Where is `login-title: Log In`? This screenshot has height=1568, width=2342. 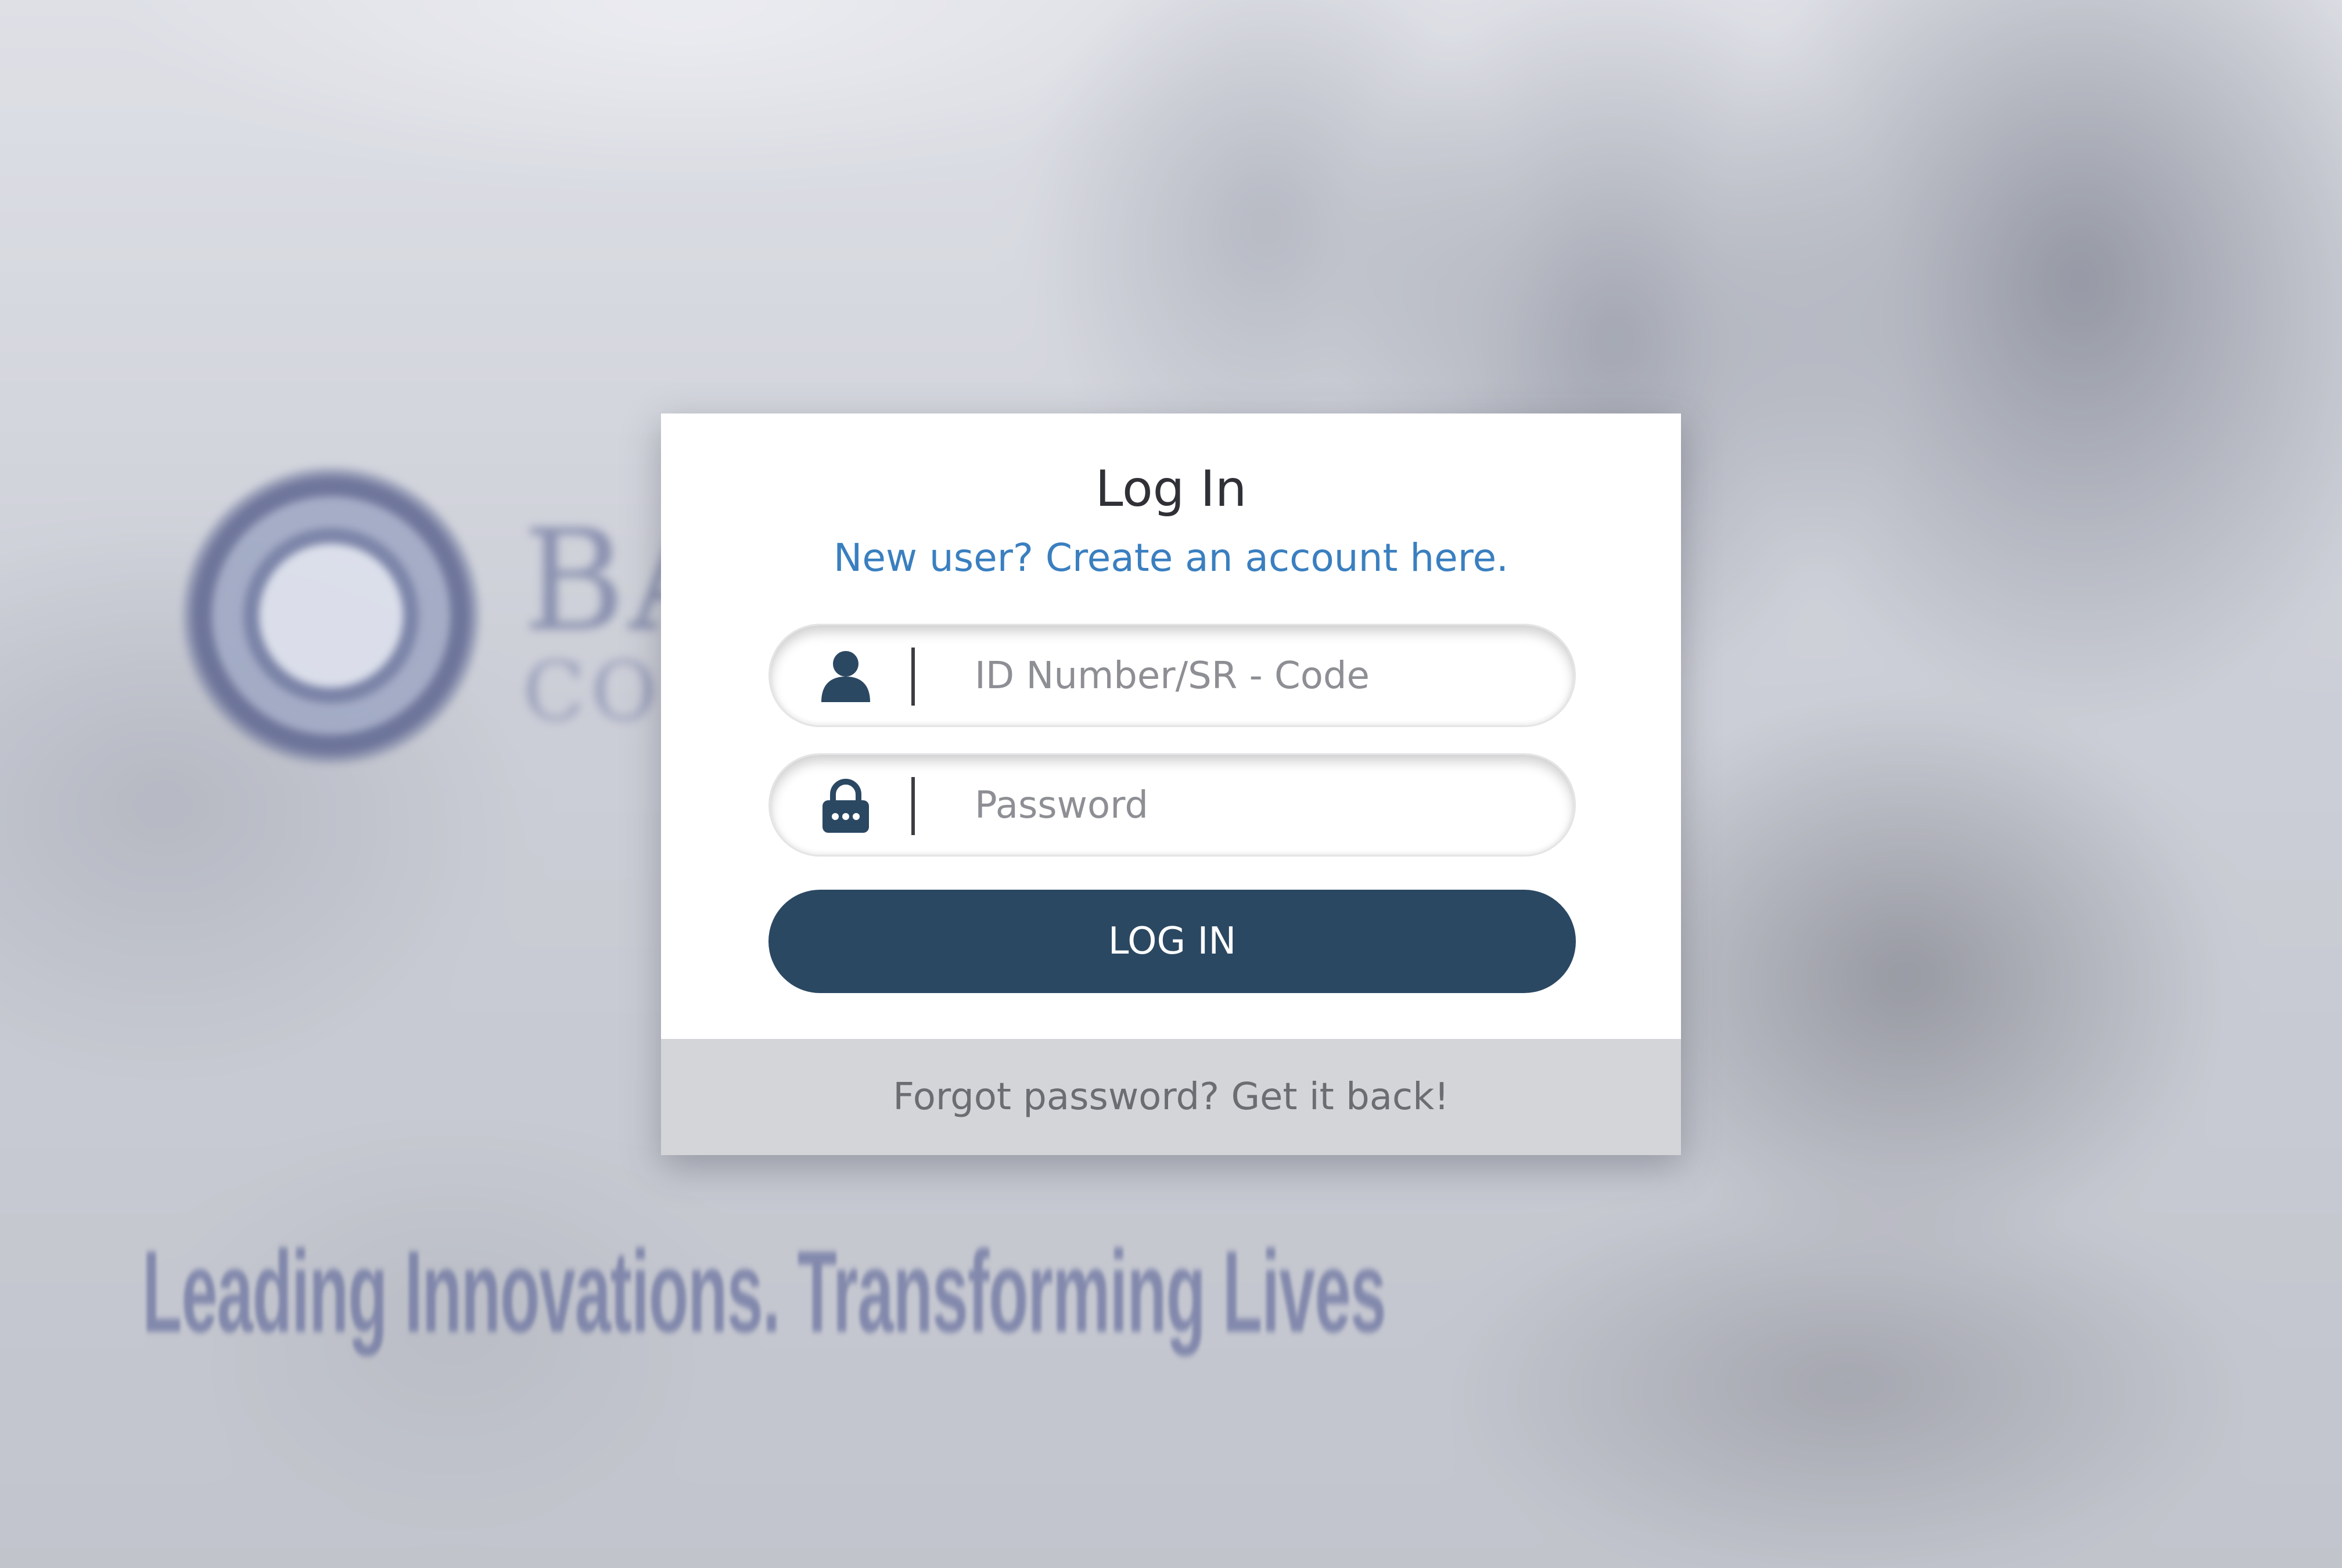 login-title: Log In is located at coordinates (1171, 489).